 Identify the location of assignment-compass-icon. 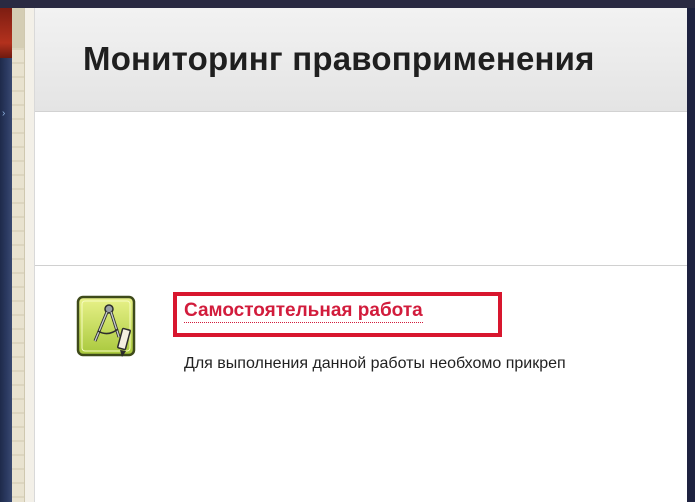
(108, 328).